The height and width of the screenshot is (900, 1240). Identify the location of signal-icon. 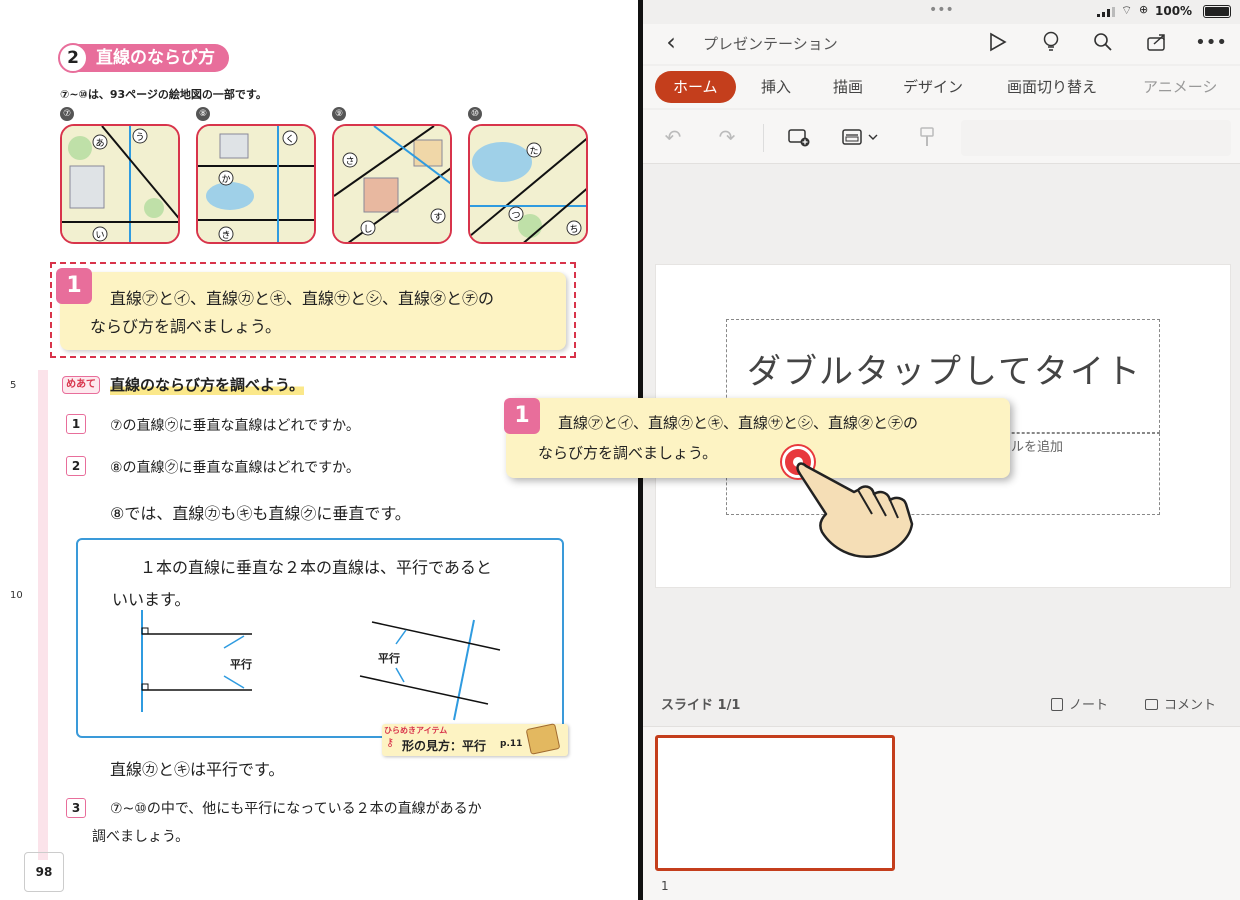
(1106, 11).